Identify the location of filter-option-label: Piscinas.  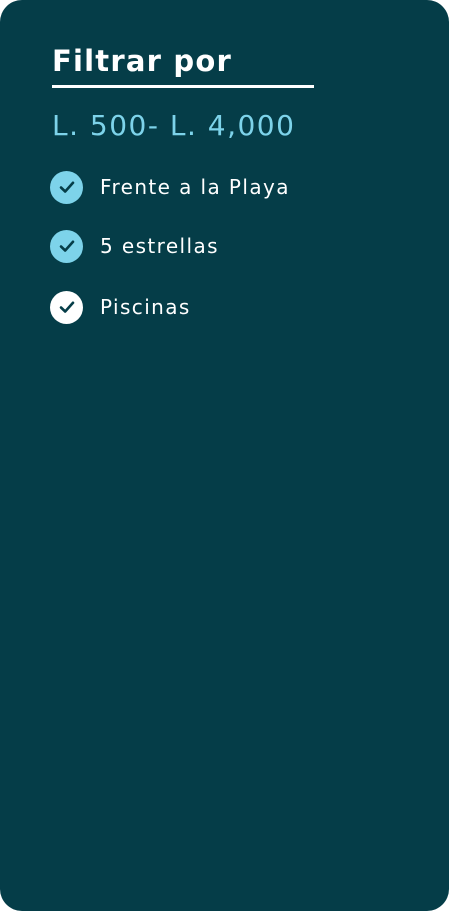
(145, 307).